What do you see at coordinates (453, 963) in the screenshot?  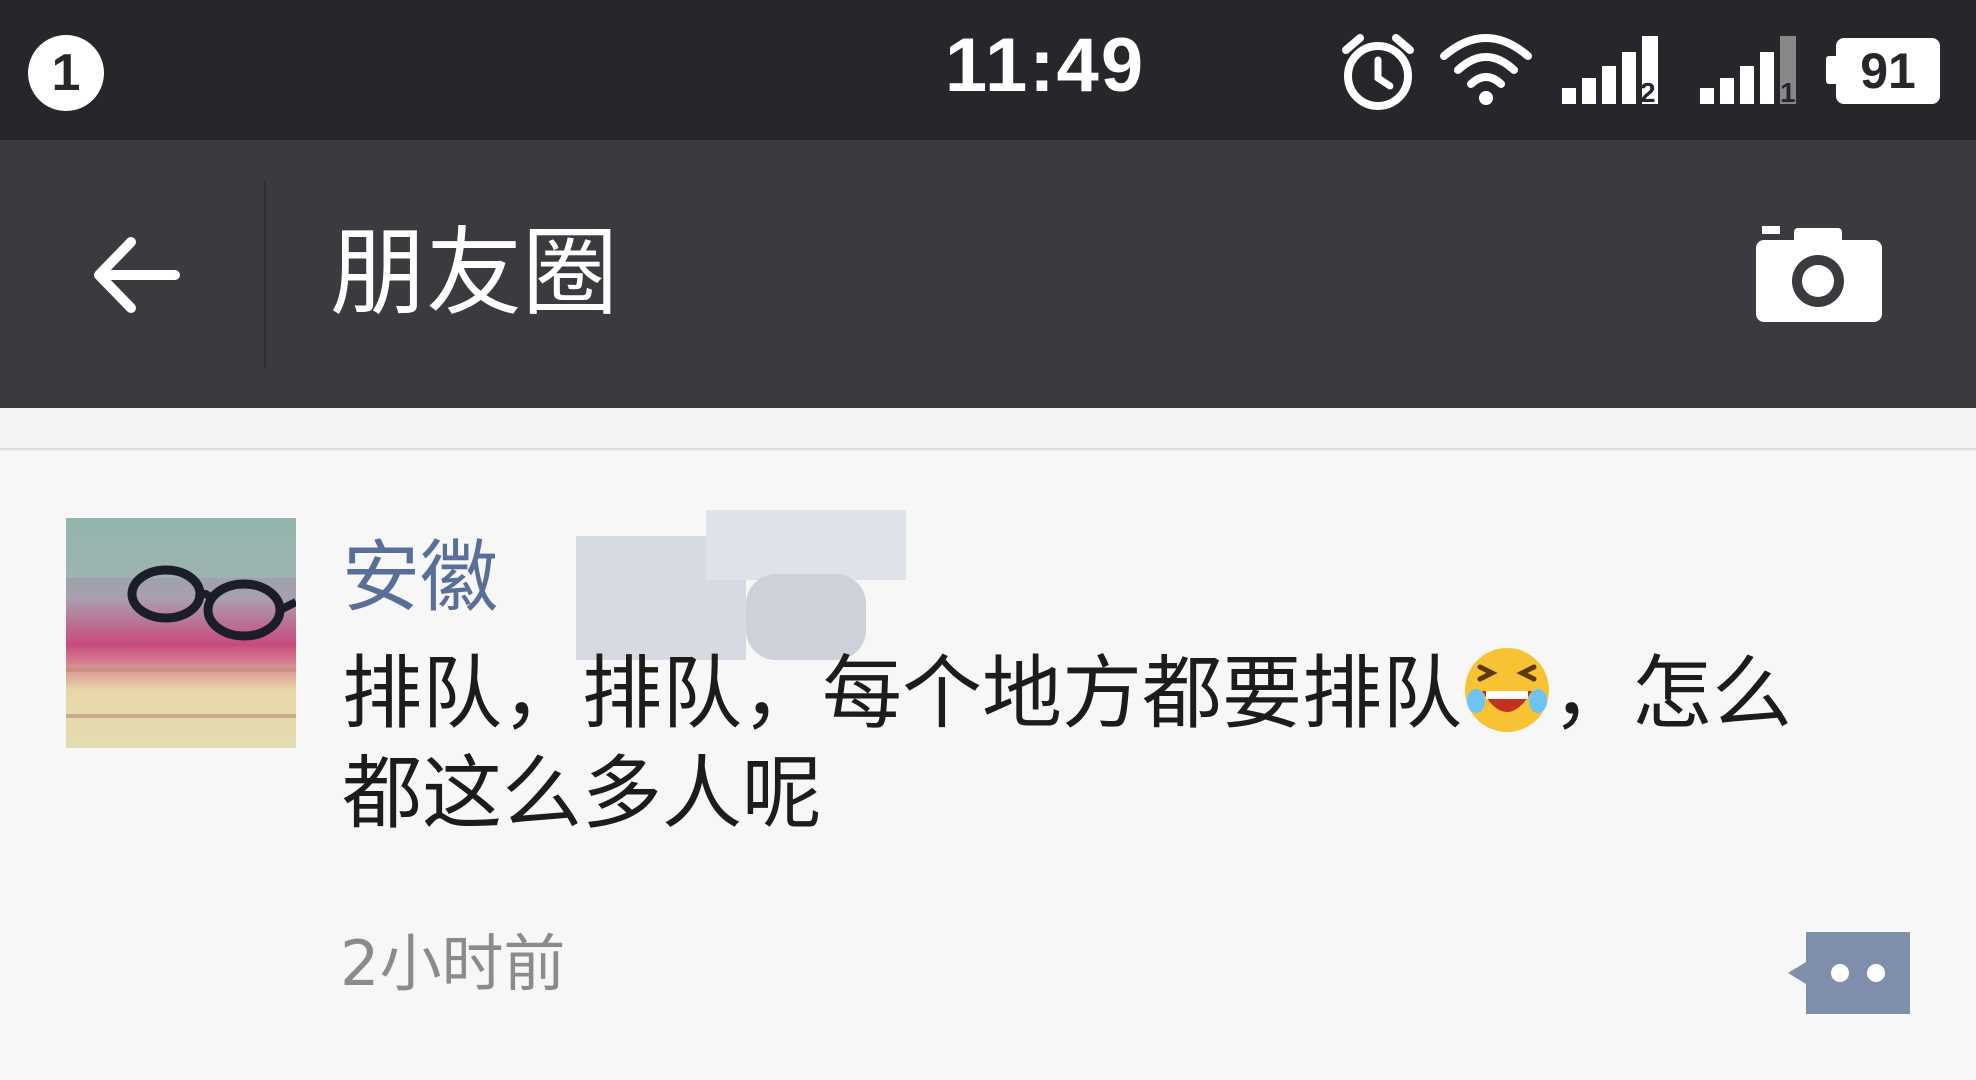 I see `post-timestamp: 2小时前` at bounding box center [453, 963].